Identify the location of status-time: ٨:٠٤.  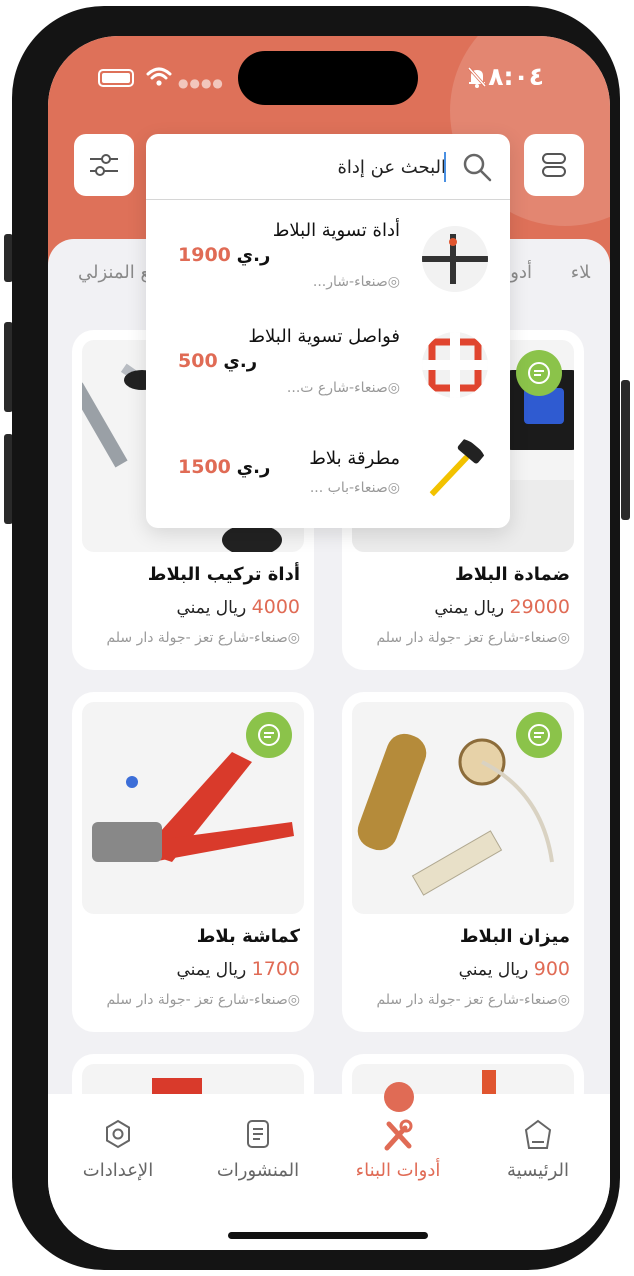
(516, 76).